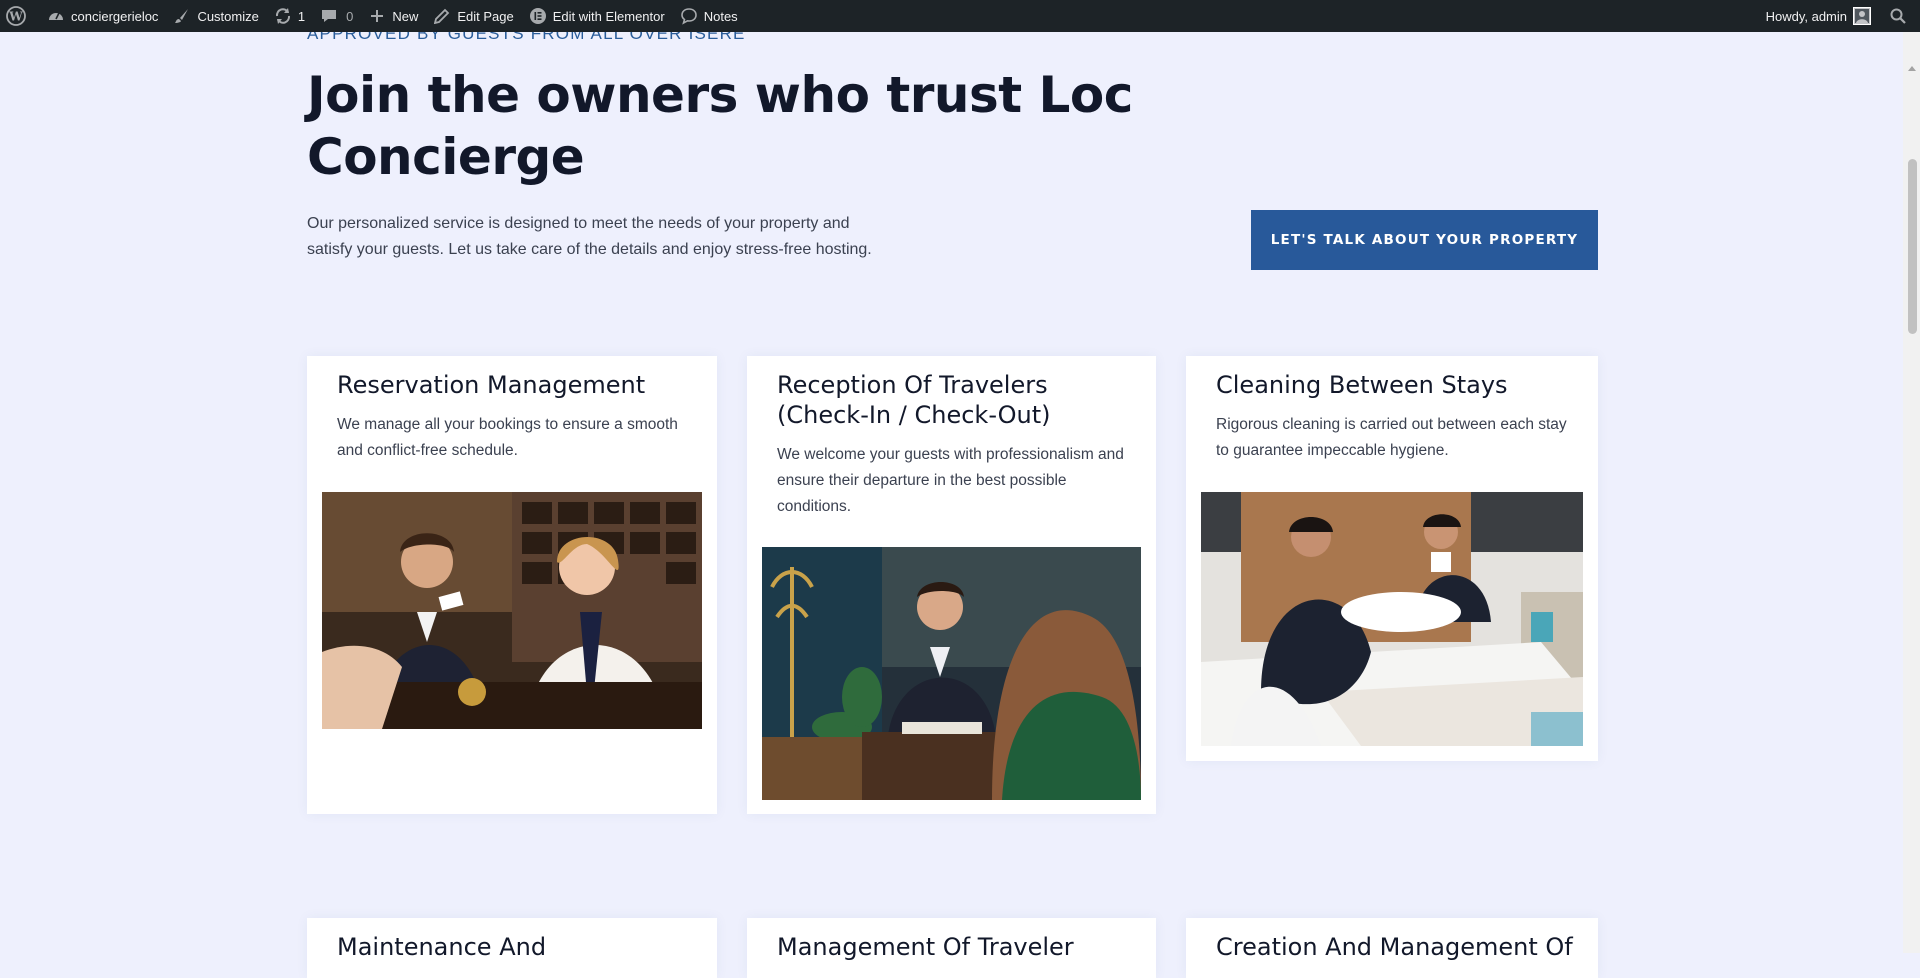 The image size is (1920, 978). I want to click on updates-link: 1, so click(289, 16).